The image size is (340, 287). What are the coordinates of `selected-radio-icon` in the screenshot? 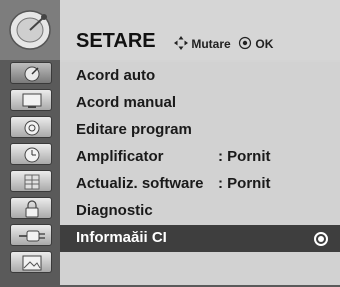 It's located at (321, 239).